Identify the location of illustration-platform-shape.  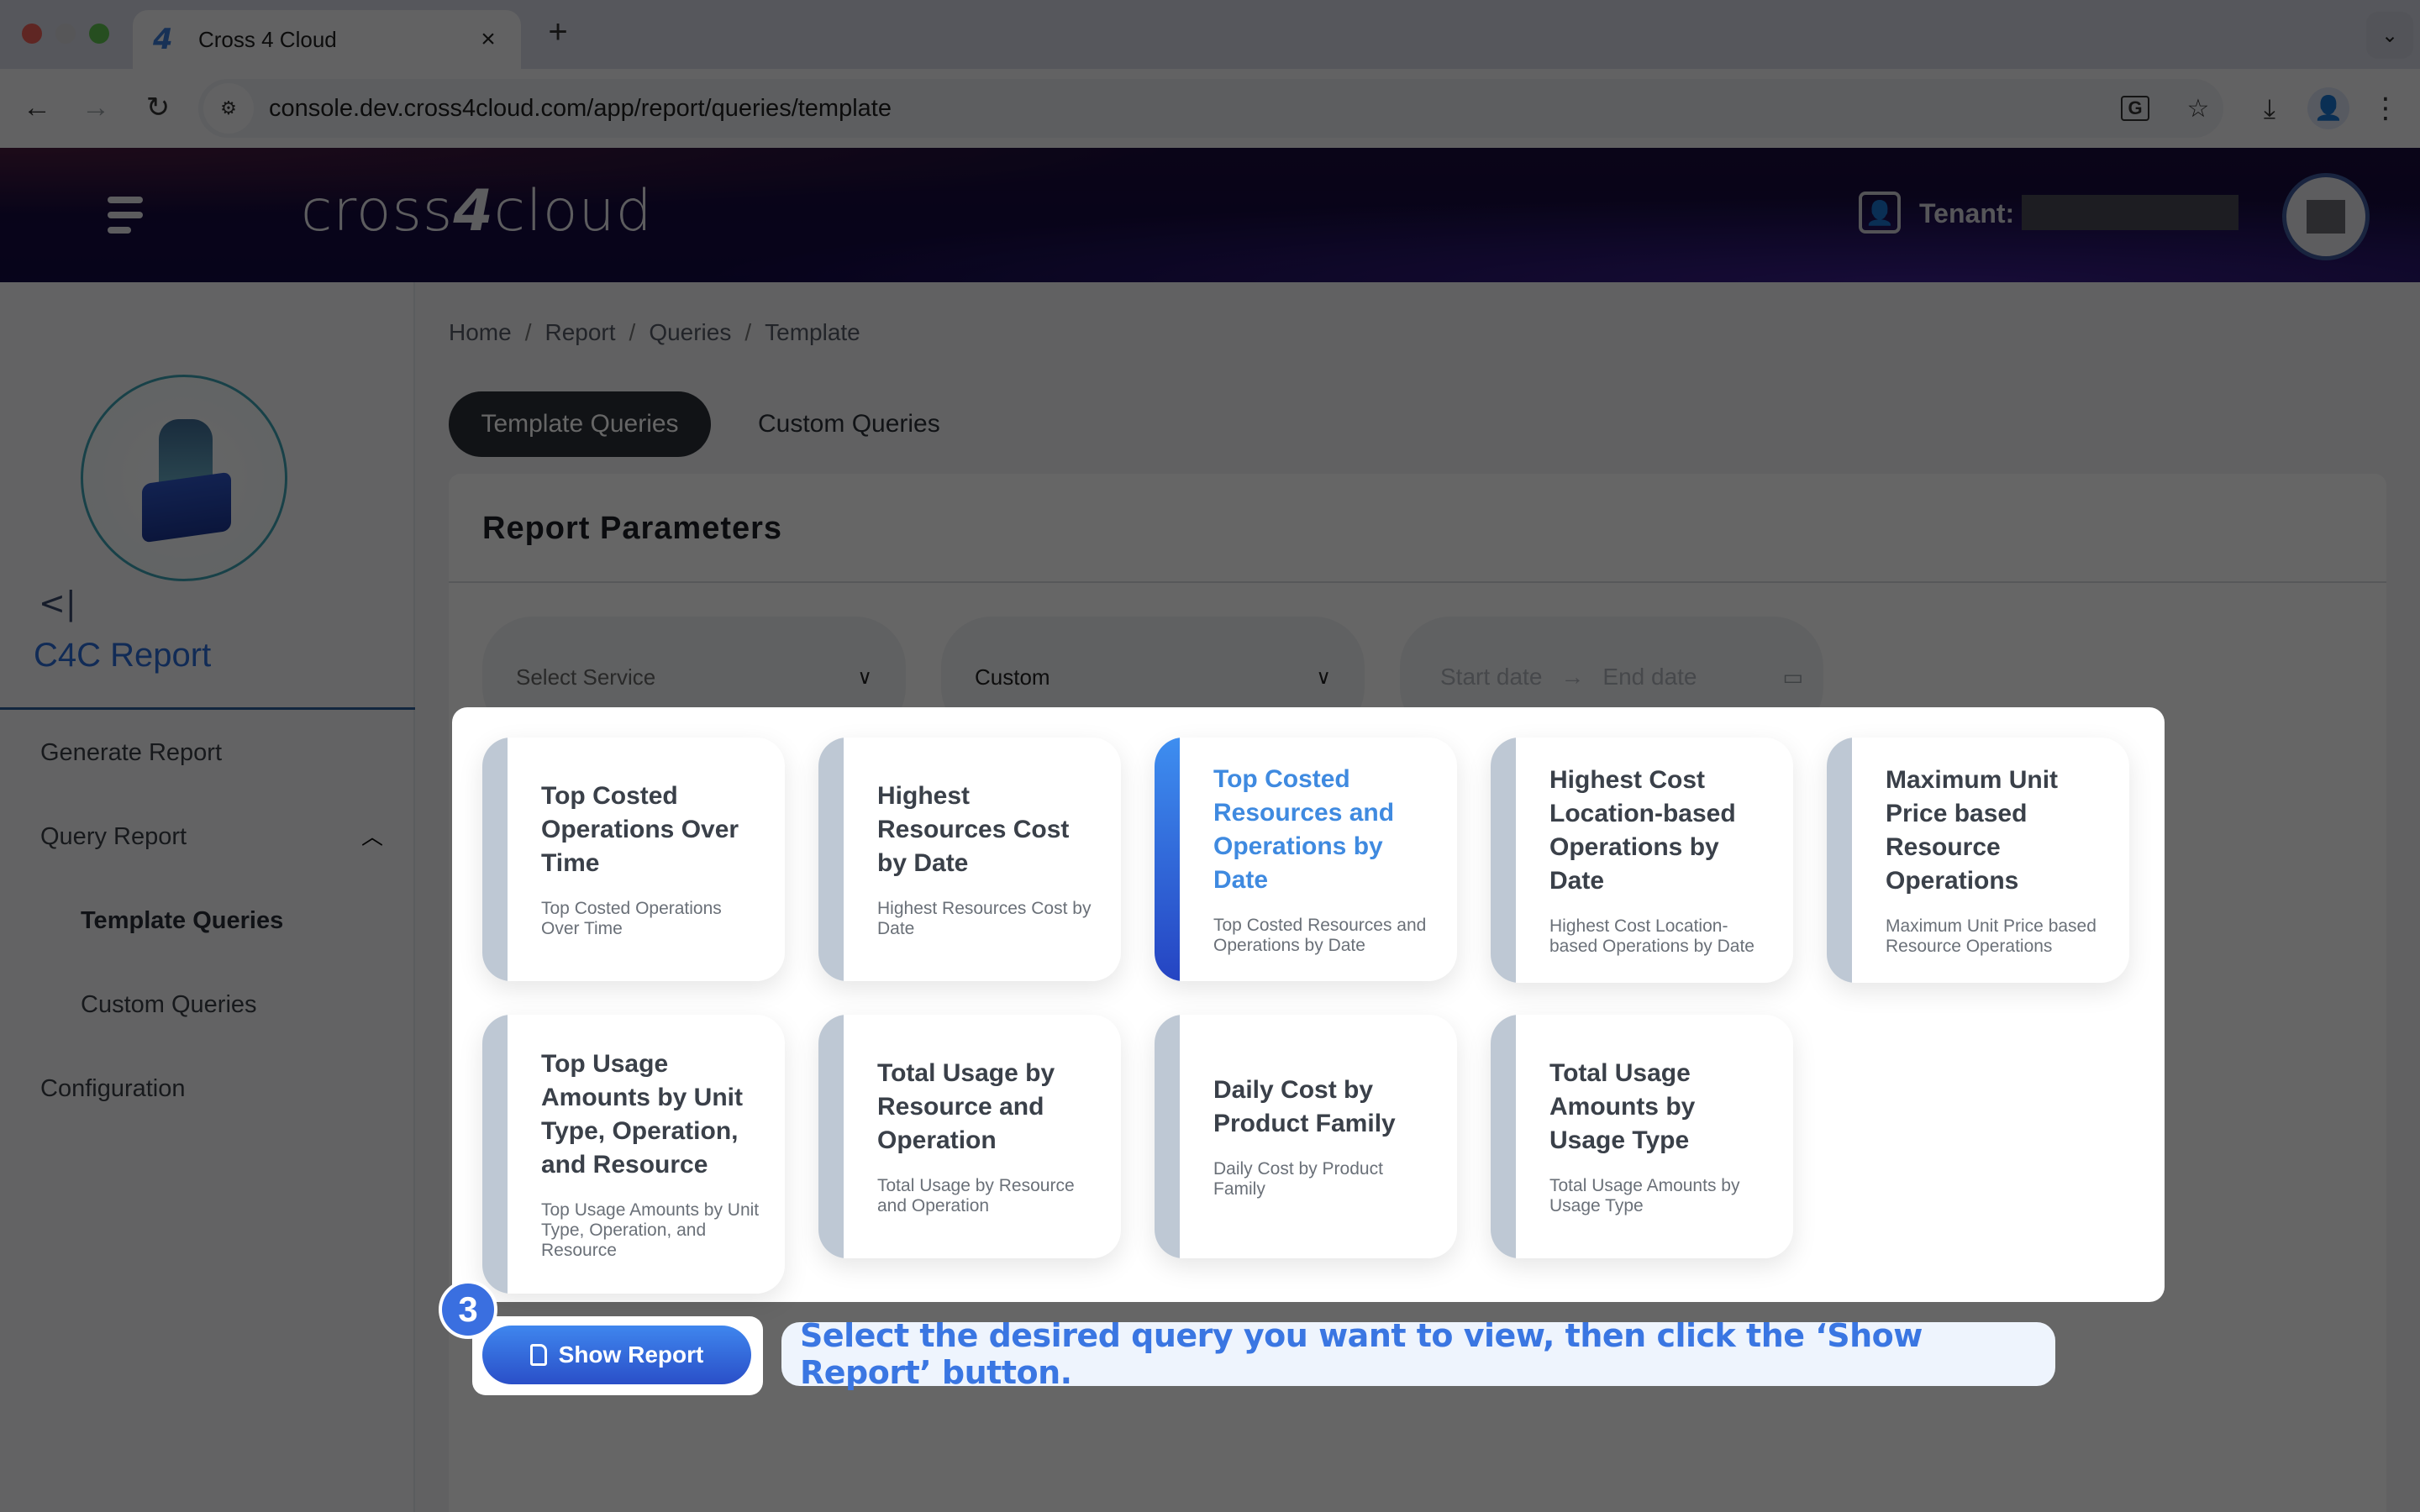
(187, 507).